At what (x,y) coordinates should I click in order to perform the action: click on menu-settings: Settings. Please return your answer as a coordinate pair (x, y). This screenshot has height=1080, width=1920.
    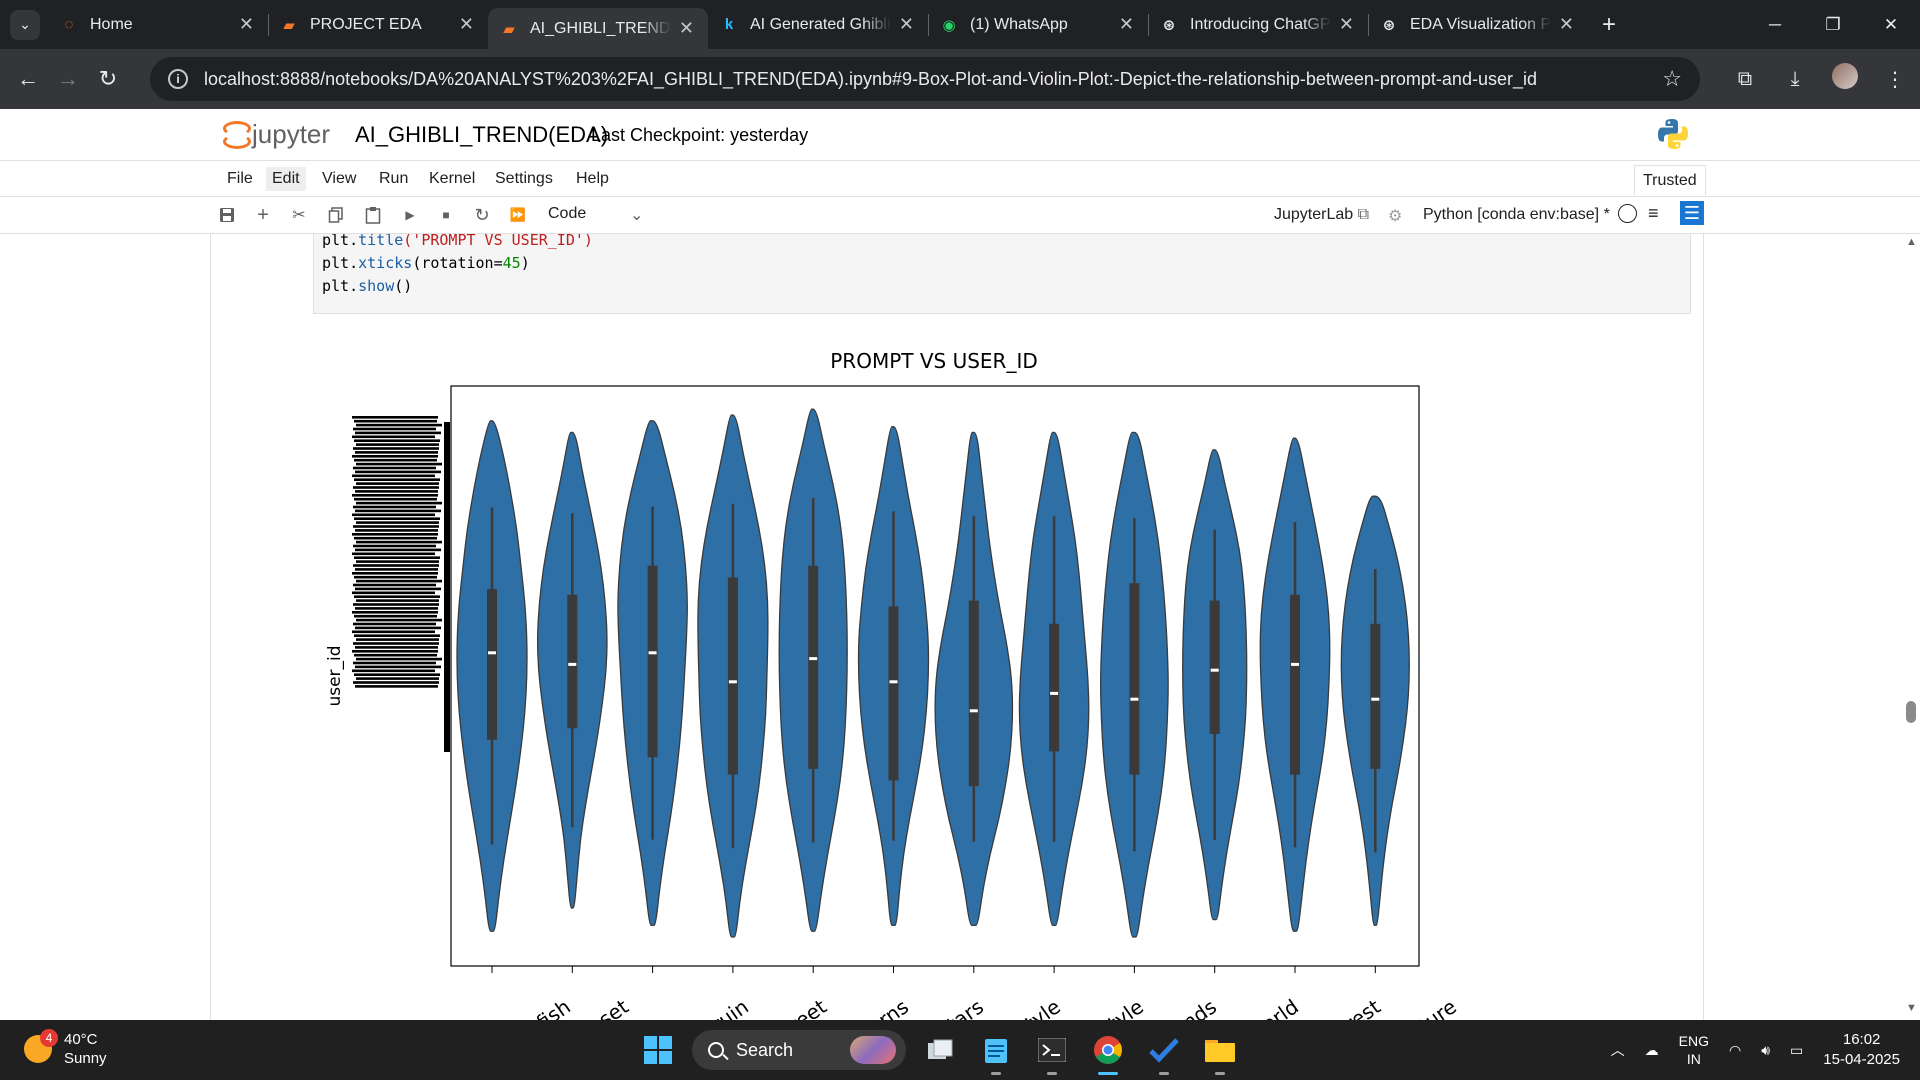
    Looking at the image, I should click on (524, 179).